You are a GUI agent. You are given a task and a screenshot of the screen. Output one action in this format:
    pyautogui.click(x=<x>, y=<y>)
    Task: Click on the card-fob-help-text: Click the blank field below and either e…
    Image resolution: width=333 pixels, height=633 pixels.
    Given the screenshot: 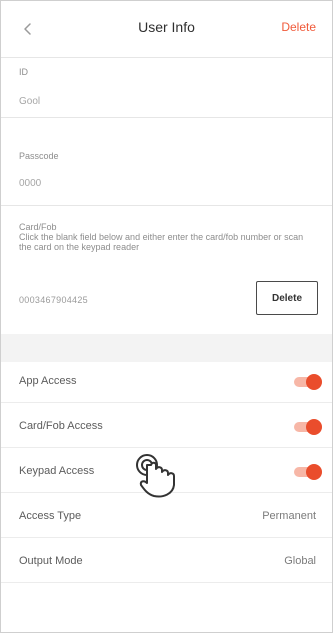 What is the action you would take?
    pyautogui.click(x=161, y=242)
    